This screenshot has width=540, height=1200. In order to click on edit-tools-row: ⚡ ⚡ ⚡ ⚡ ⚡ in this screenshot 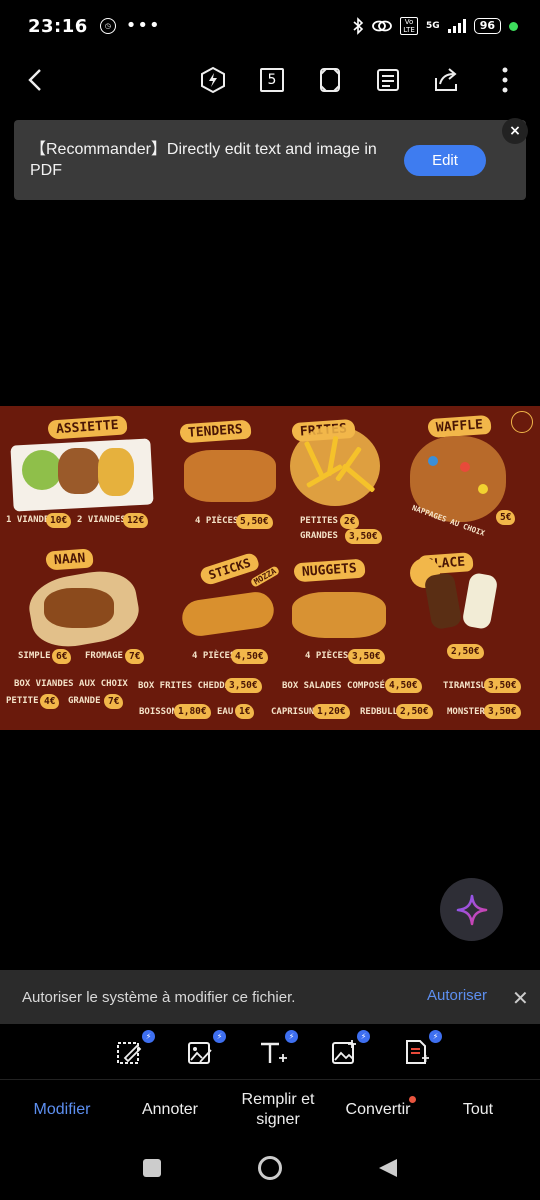, I will do `click(270, 1052)`.